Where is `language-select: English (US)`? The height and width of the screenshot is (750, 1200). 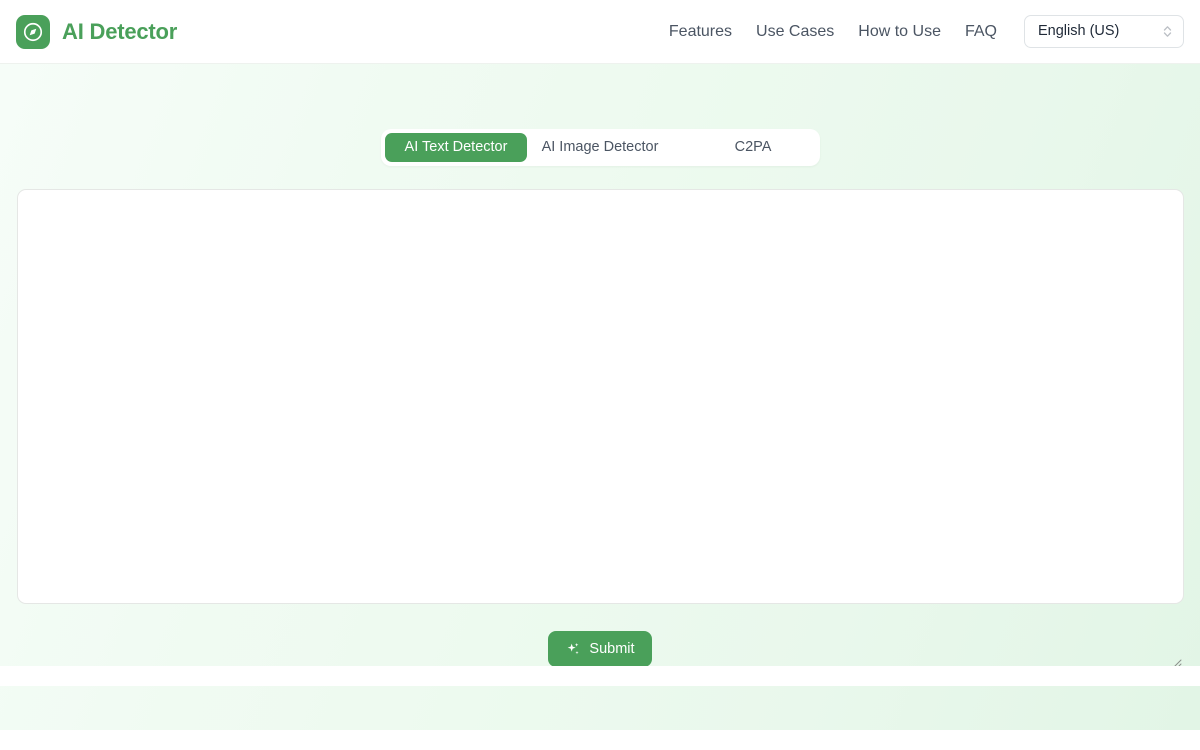
language-select: English (US) is located at coordinates (1104, 31).